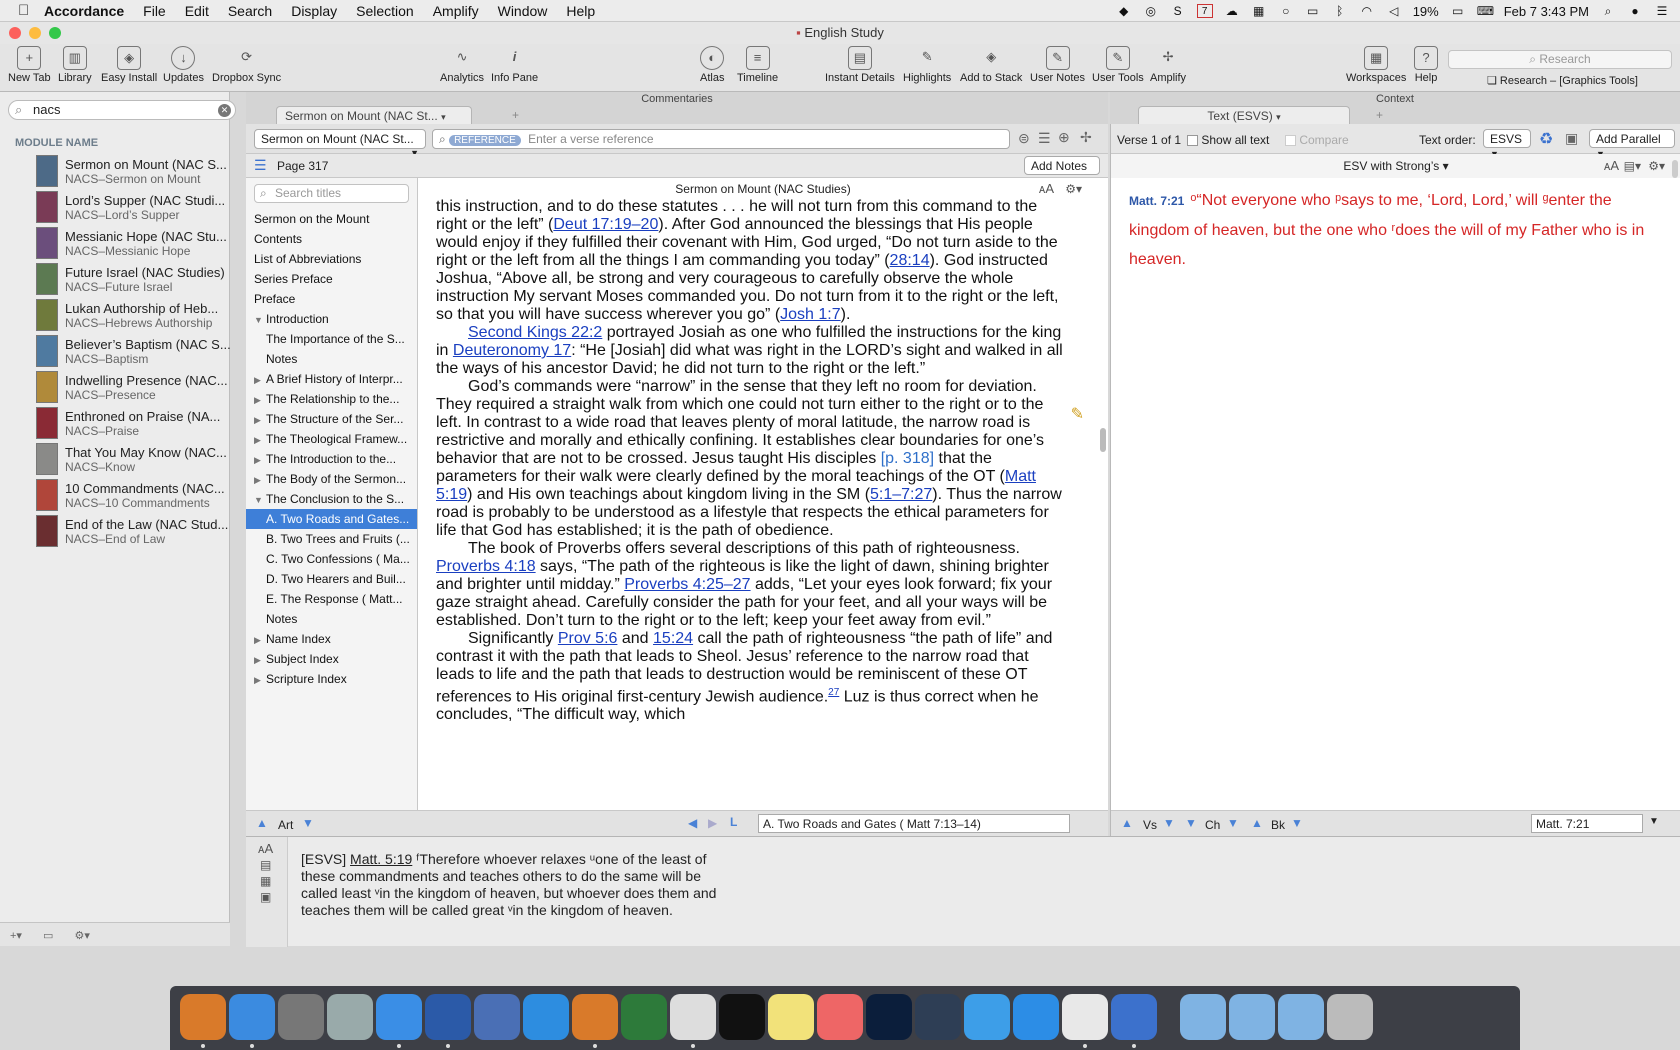 The height and width of the screenshot is (1050, 1680). I want to click on easy-install-button: ◈ Easy Install, so click(129, 65).